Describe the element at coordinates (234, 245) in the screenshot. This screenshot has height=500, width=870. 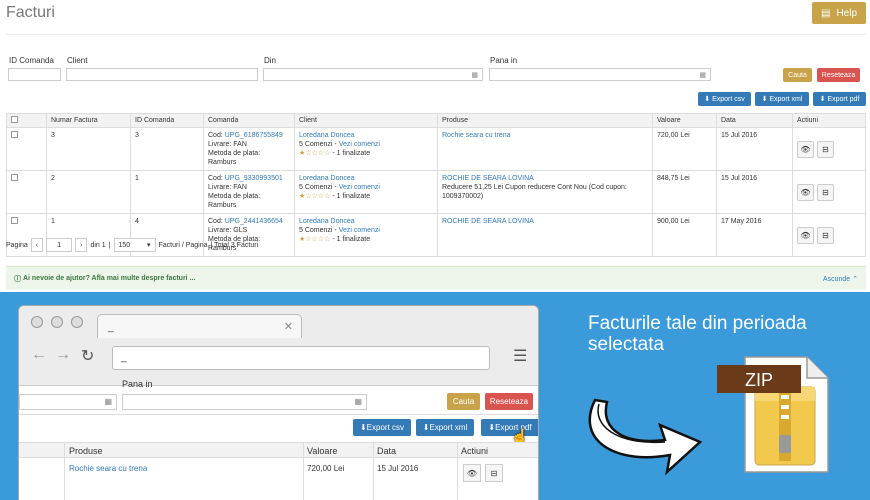
I see `total-text: | Total 3 Facturi` at that location.